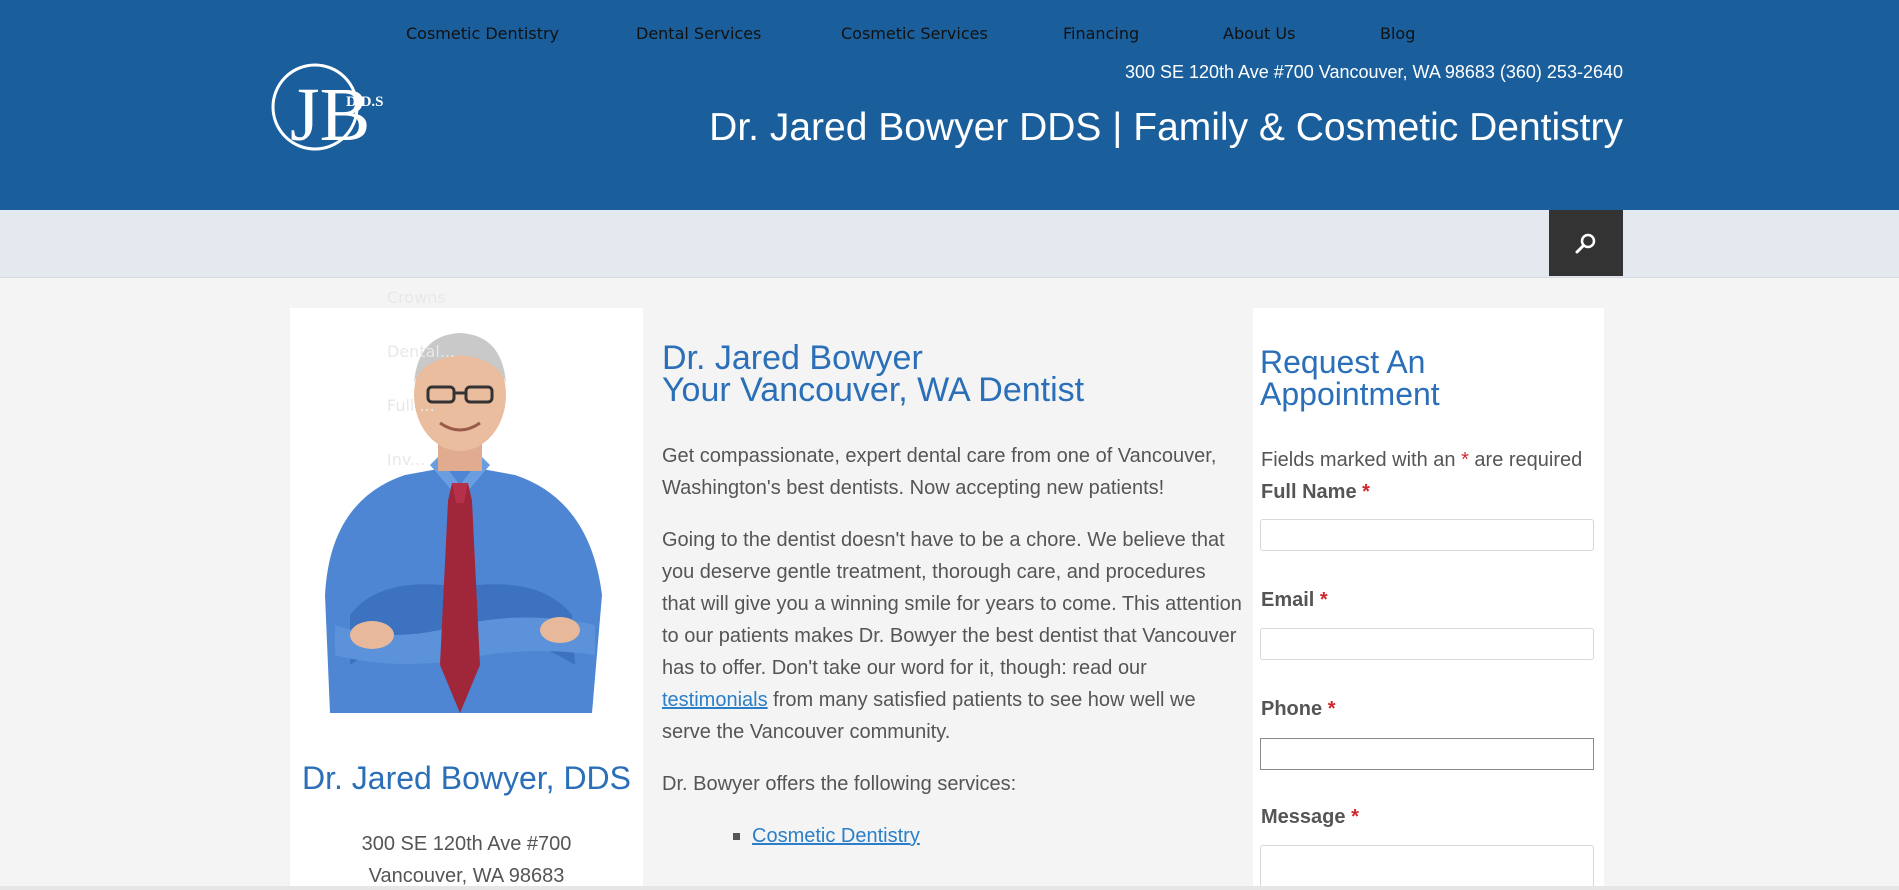 This screenshot has width=1899, height=890. I want to click on logo-suffix: D.D.S, so click(365, 102).